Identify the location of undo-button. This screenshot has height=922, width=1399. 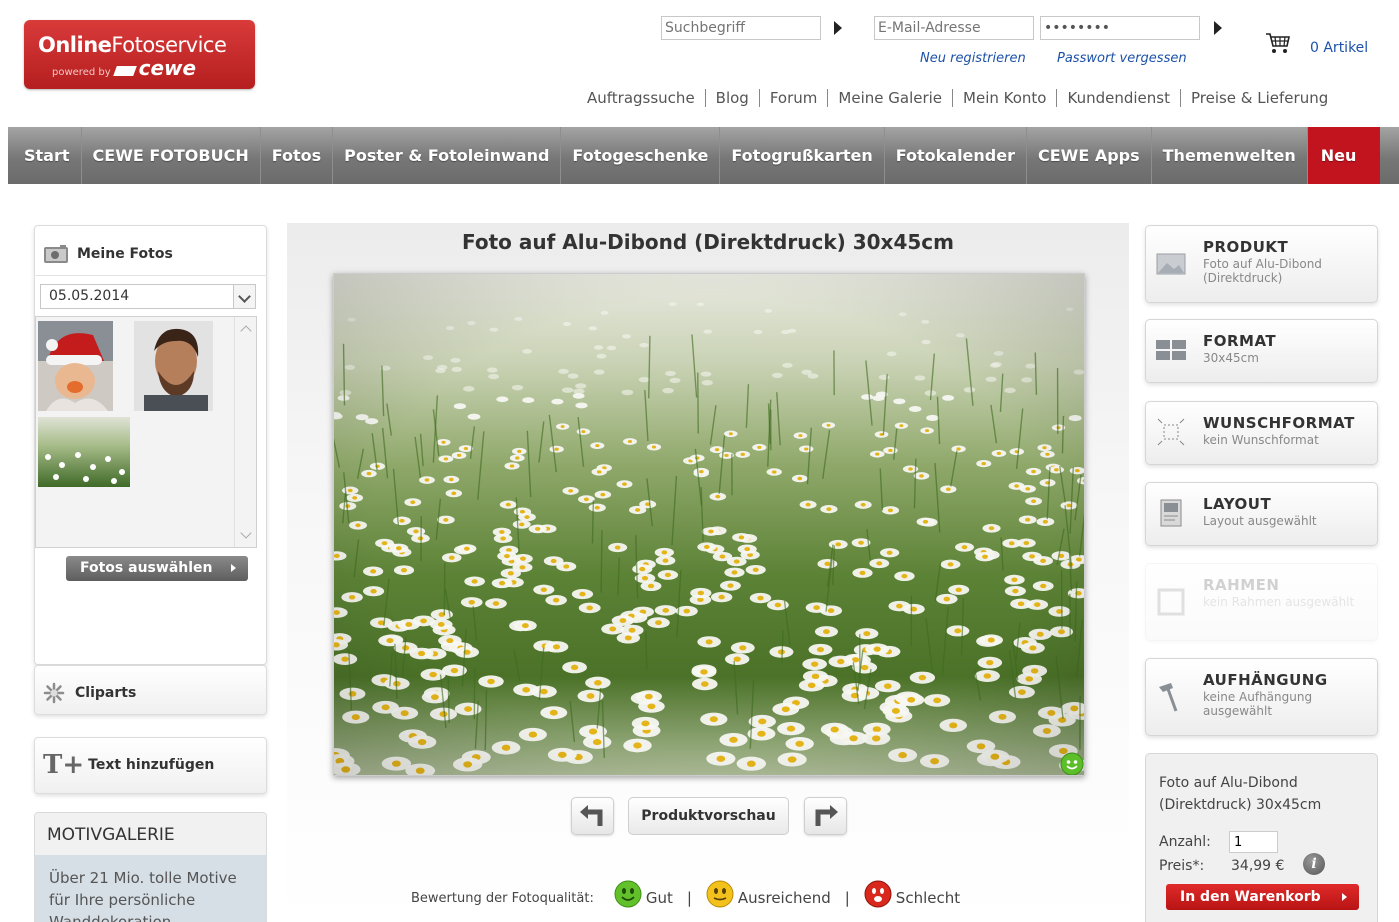
(592, 816).